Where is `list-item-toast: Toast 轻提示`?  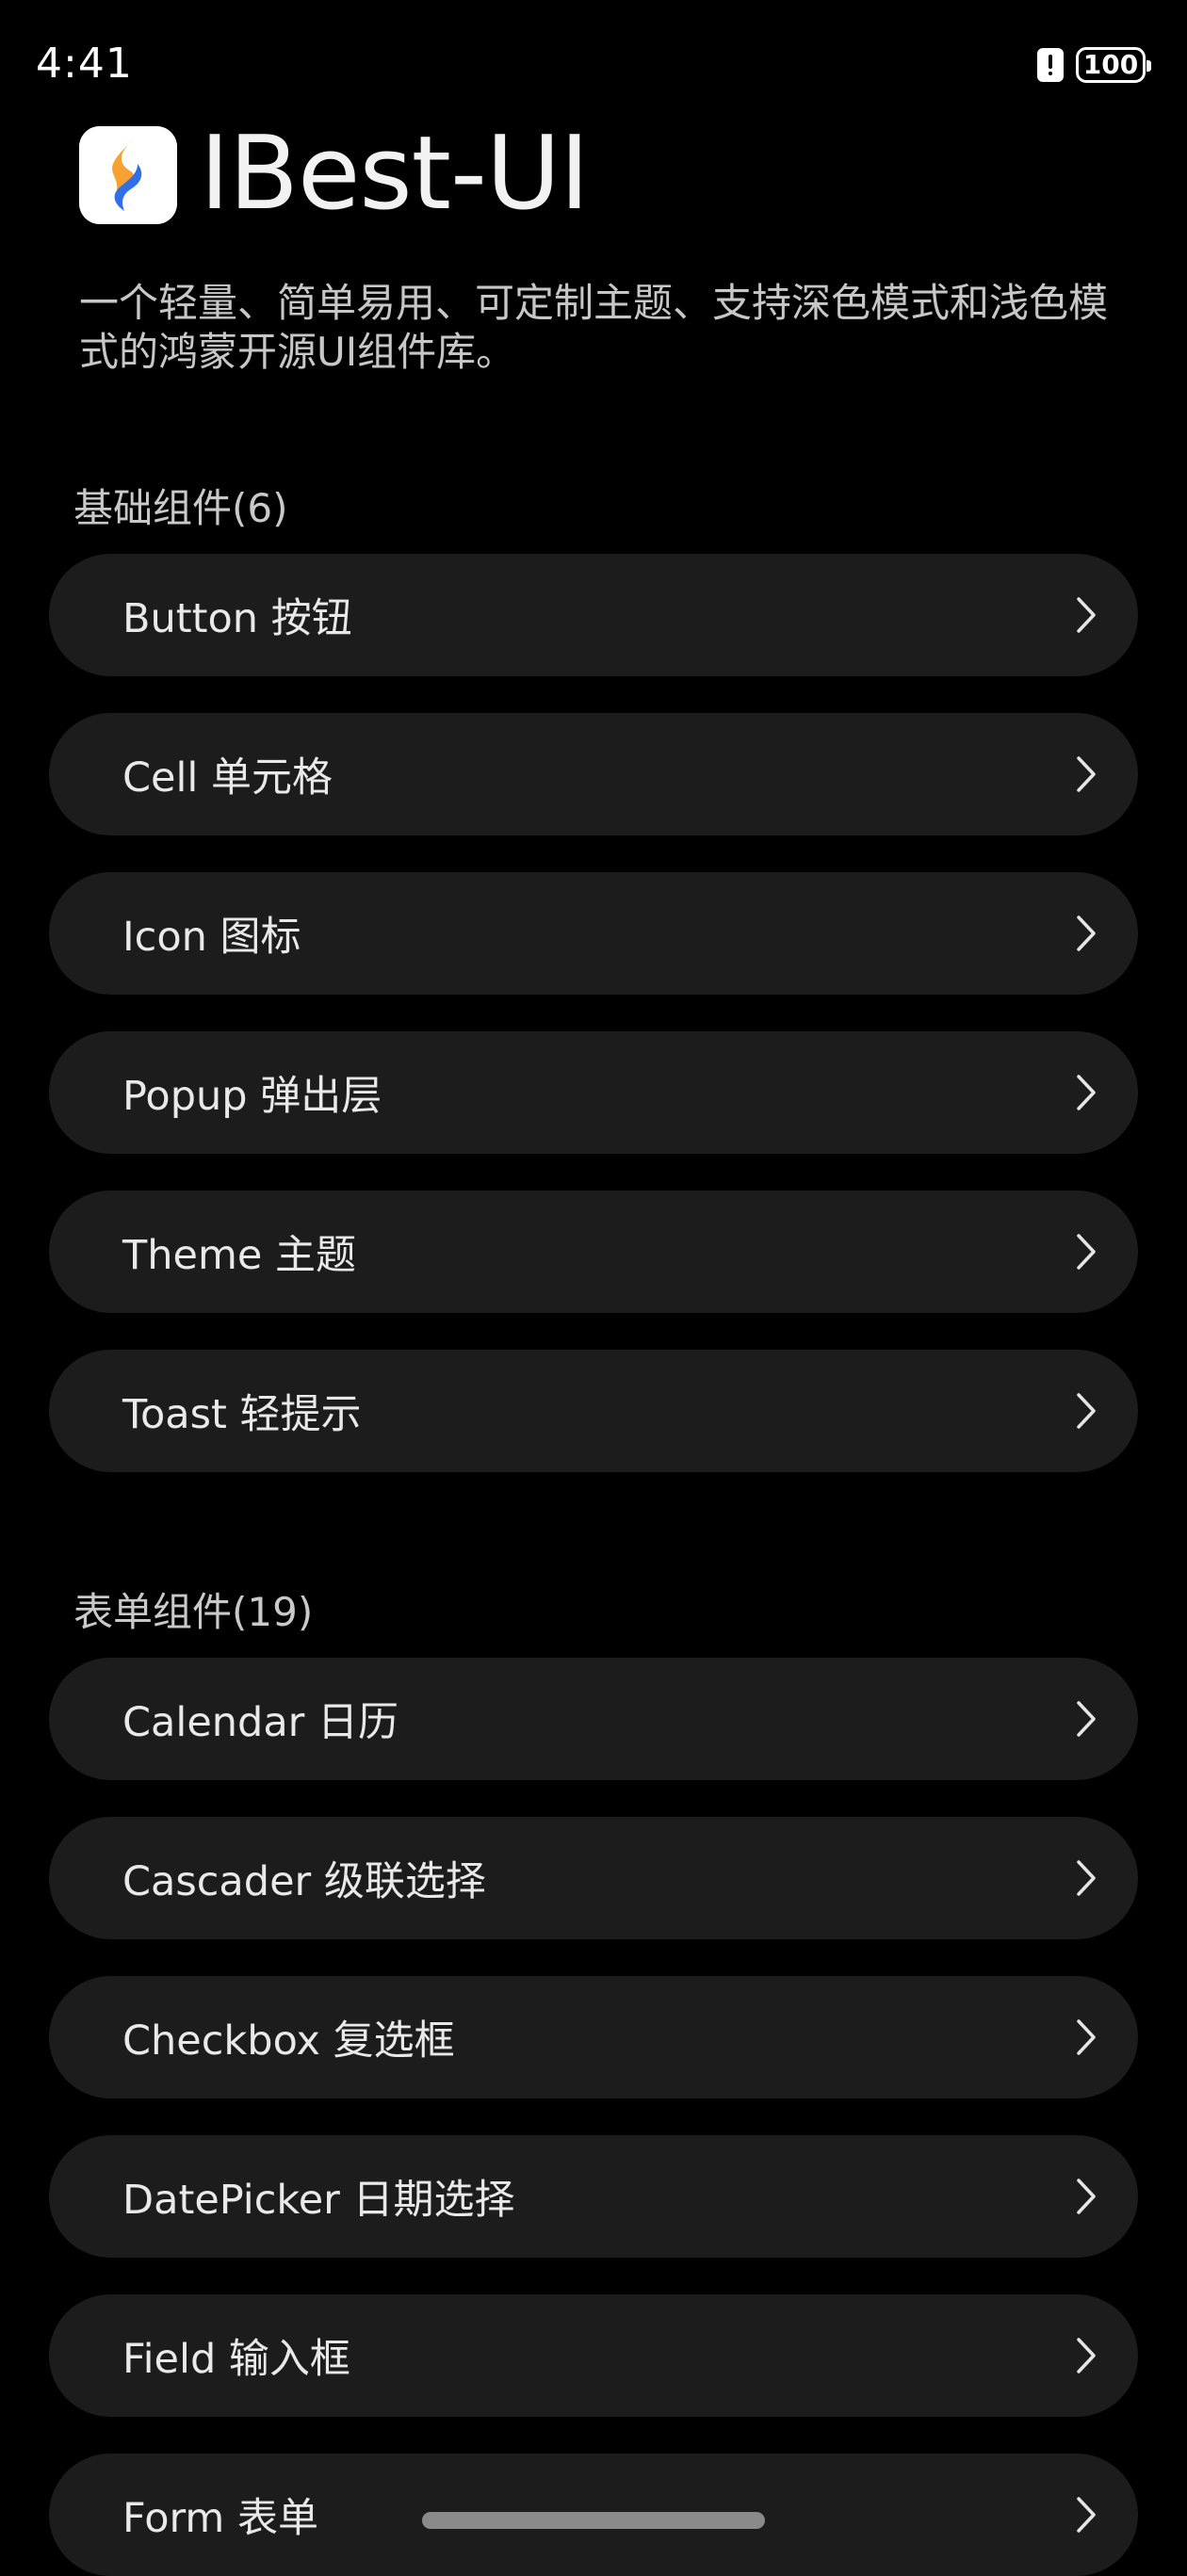 list-item-toast: Toast 轻提示 is located at coordinates (593, 1411).